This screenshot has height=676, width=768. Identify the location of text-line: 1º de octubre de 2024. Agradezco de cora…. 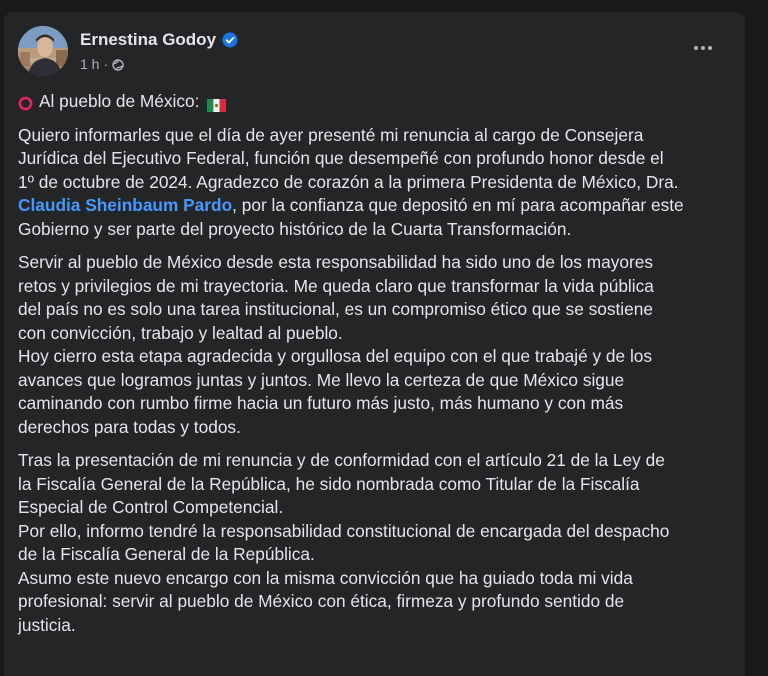
(348, 181).